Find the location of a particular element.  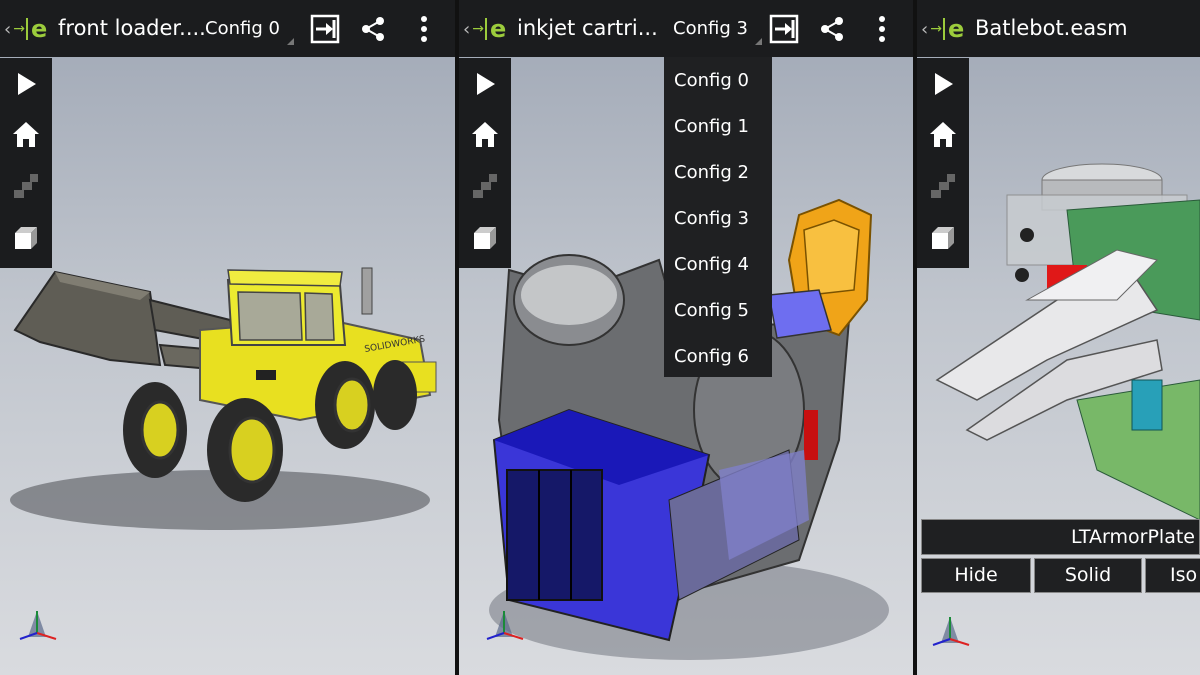

iso-button: Iso is located at coordinates (1172, 575).